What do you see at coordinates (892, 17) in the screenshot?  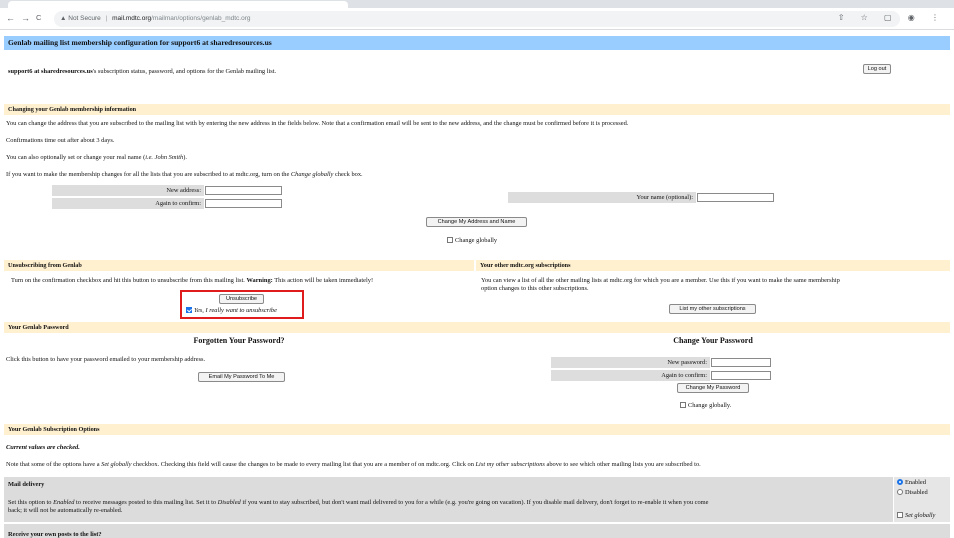 I see `browser-action-icons: ⇧ ☆ ▢ ◉ ⋮` at bounding box center [892, 17].